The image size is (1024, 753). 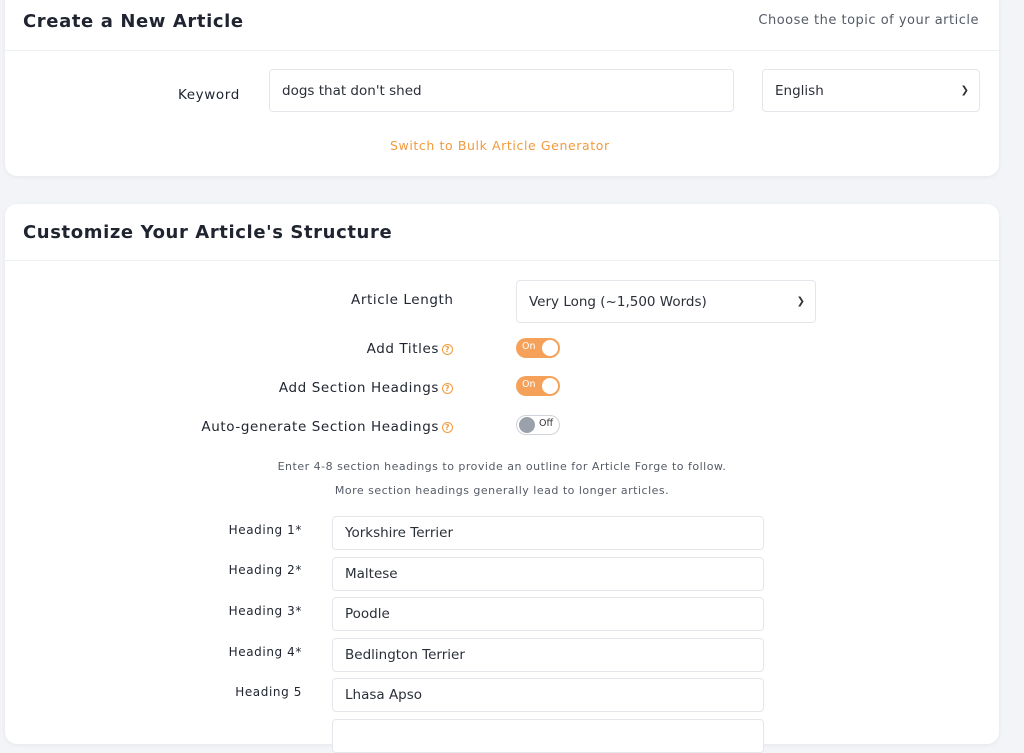 I want to click on auto-generate-headings-toggle: Off, so click(x=538, y=425).